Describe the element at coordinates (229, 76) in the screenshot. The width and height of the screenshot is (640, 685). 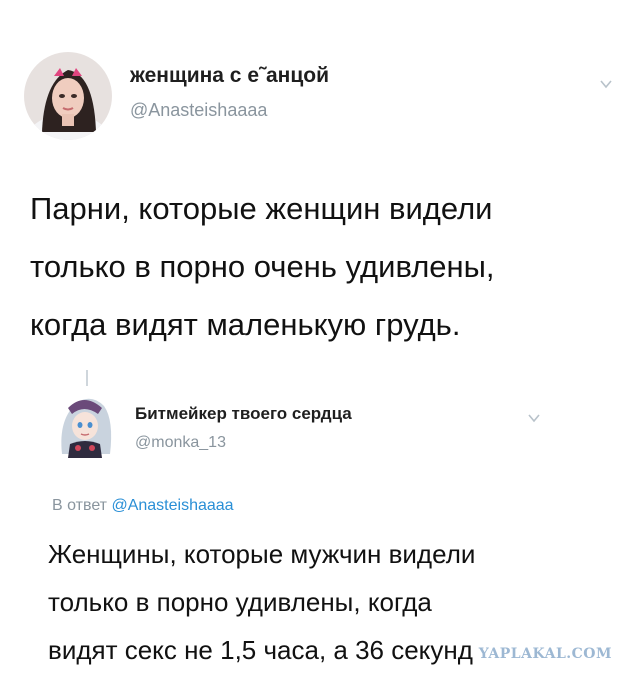
I see `display-name: женщина с е˜анцой` at that location.